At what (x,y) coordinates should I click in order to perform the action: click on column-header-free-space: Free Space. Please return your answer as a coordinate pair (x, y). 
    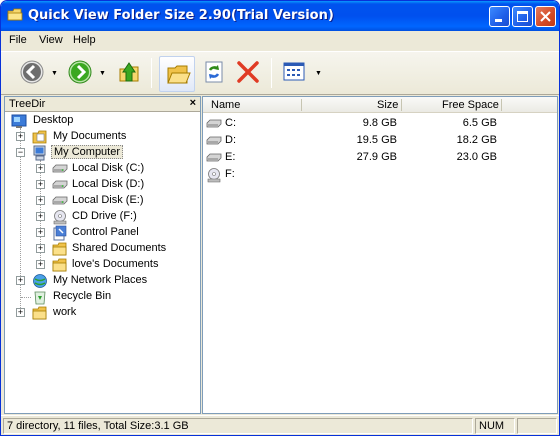
    Looking at the image, I should click on (470, 105).